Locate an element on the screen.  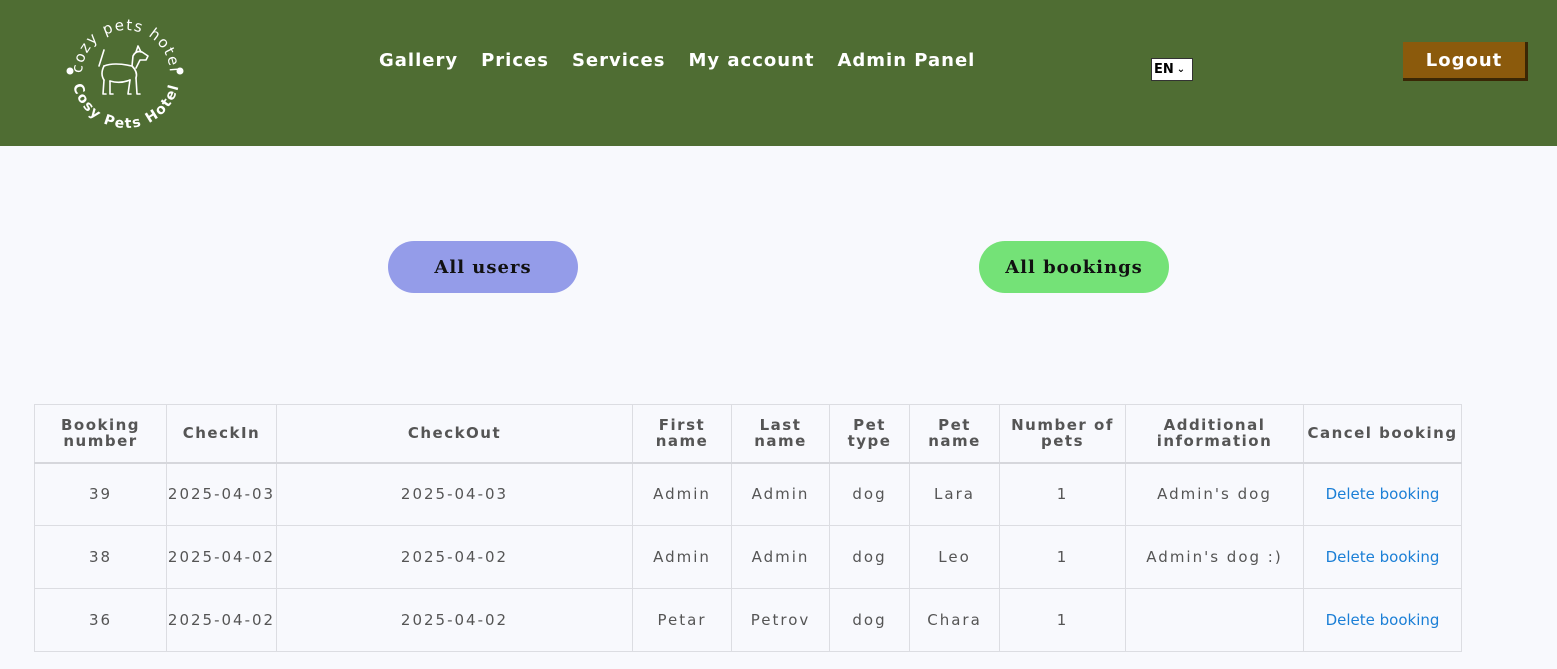
nav-services: Services is located at coordinates (619, 60).